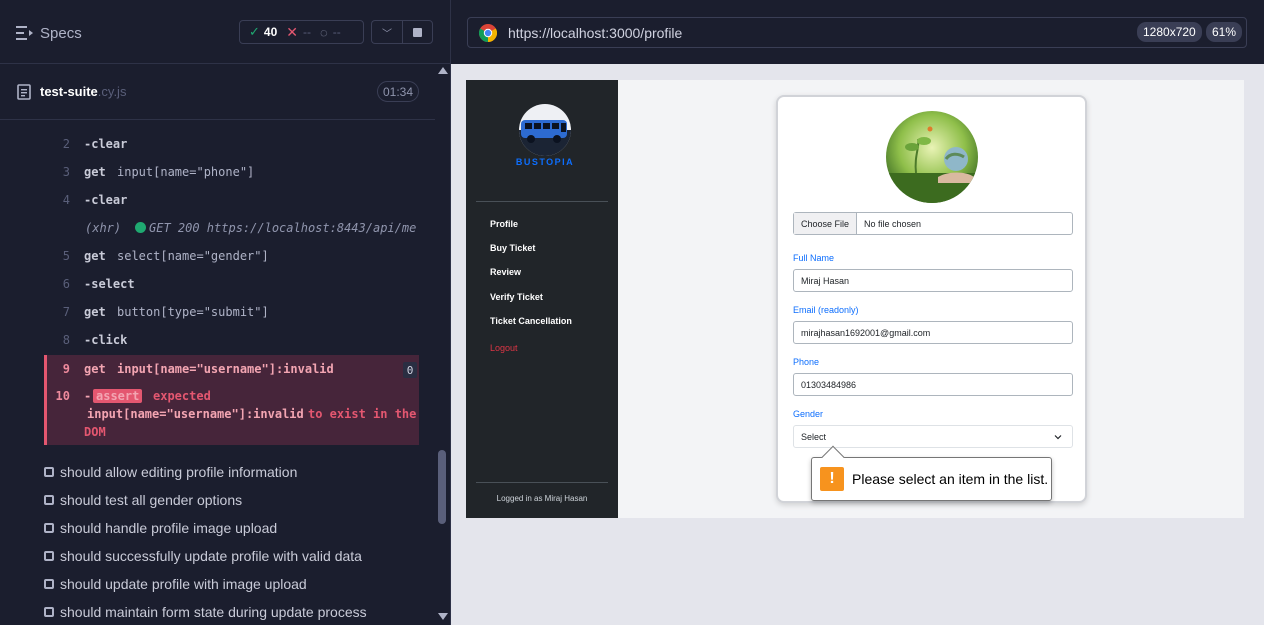  What do you see at coordinates (542, 498) in the screenshot?
I see `logged-in-text: Logged in as Miraj Hasan` at bounding box center [542, 498].